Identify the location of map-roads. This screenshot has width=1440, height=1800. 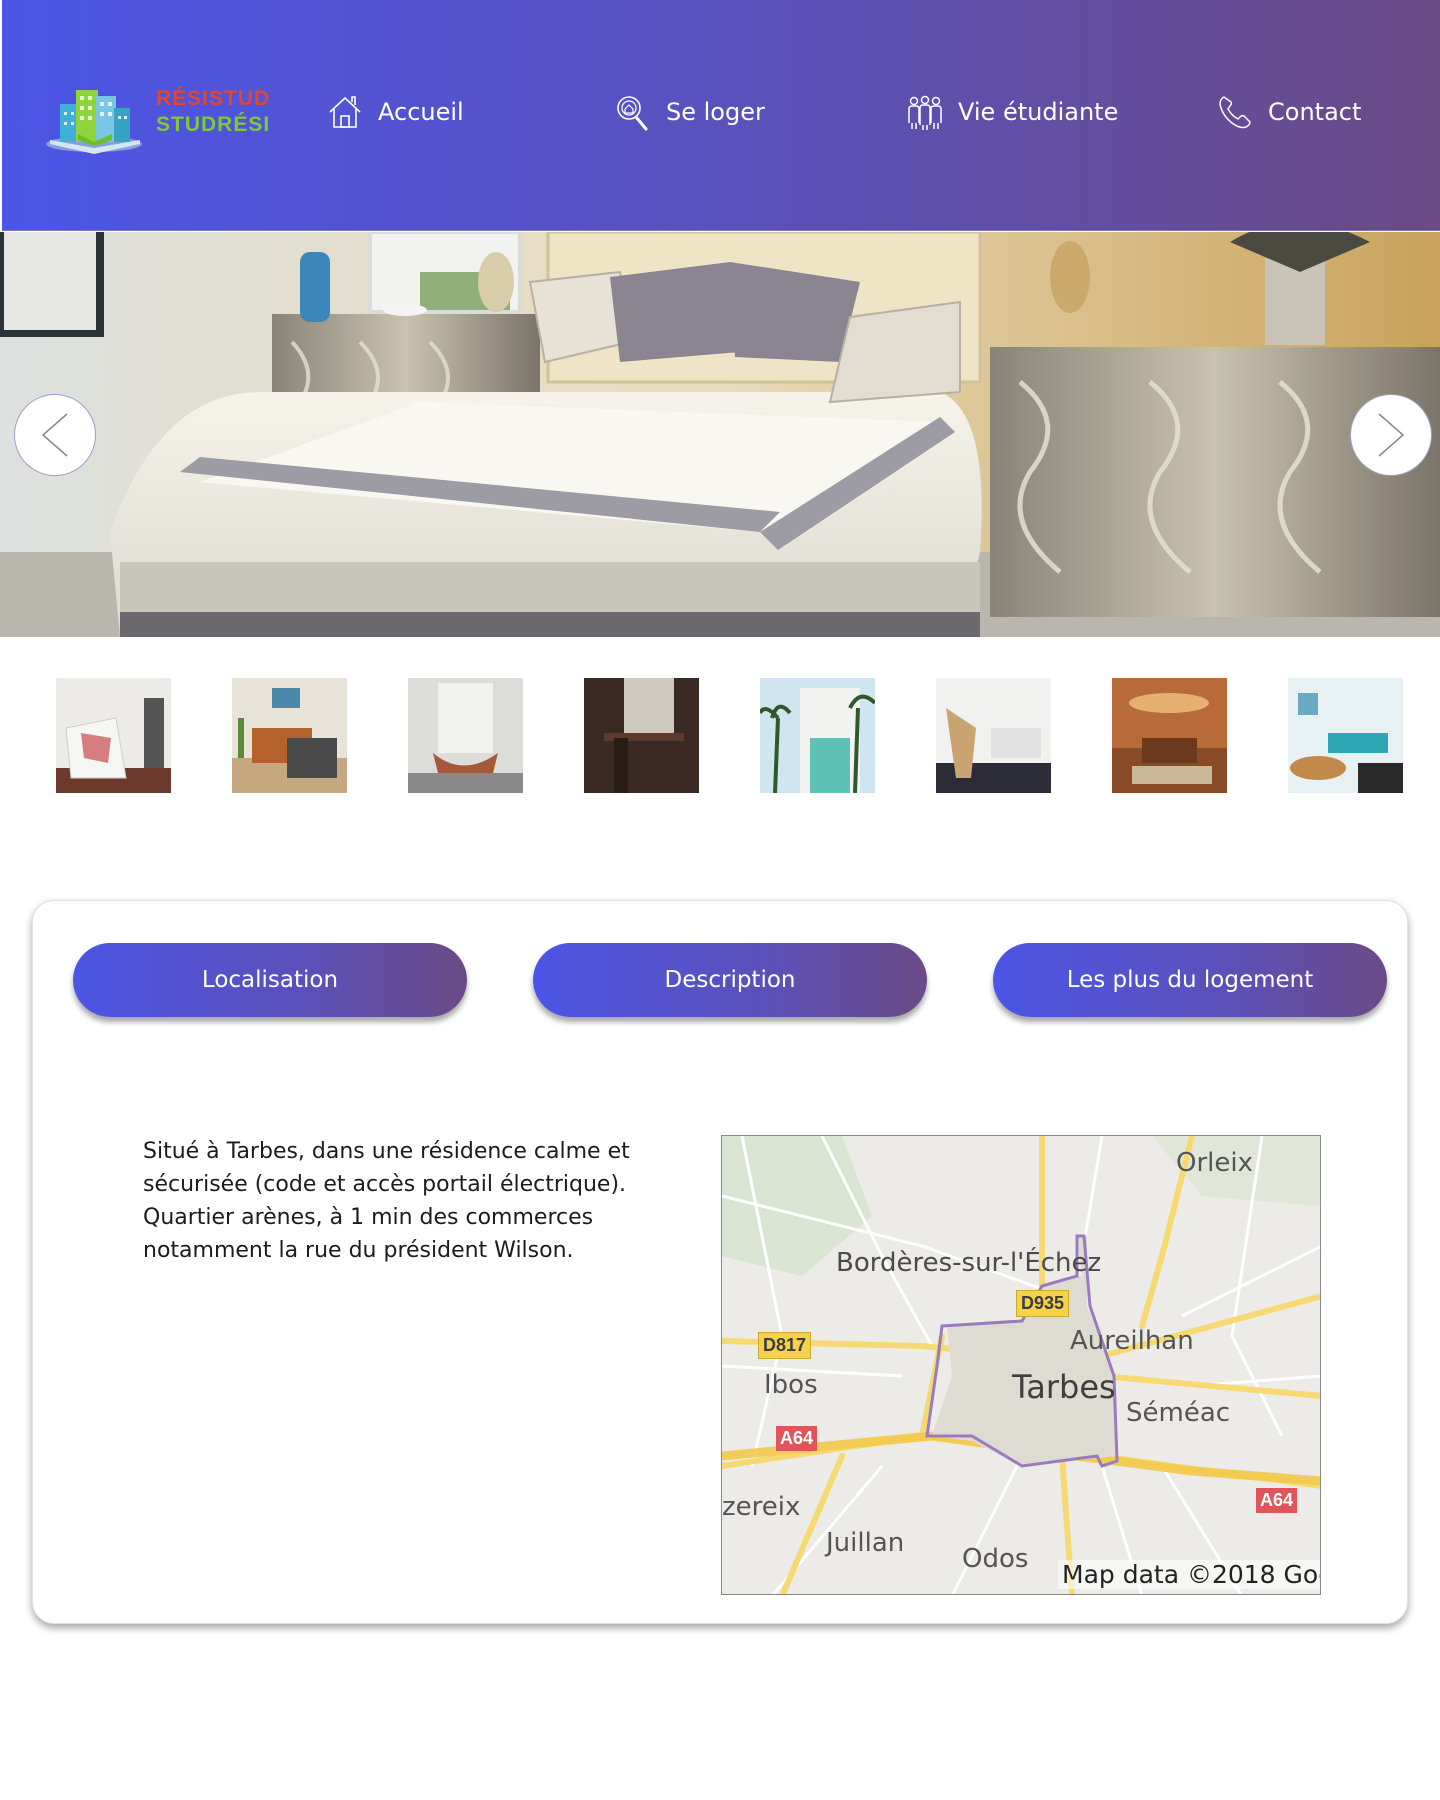
(1021, 1365).